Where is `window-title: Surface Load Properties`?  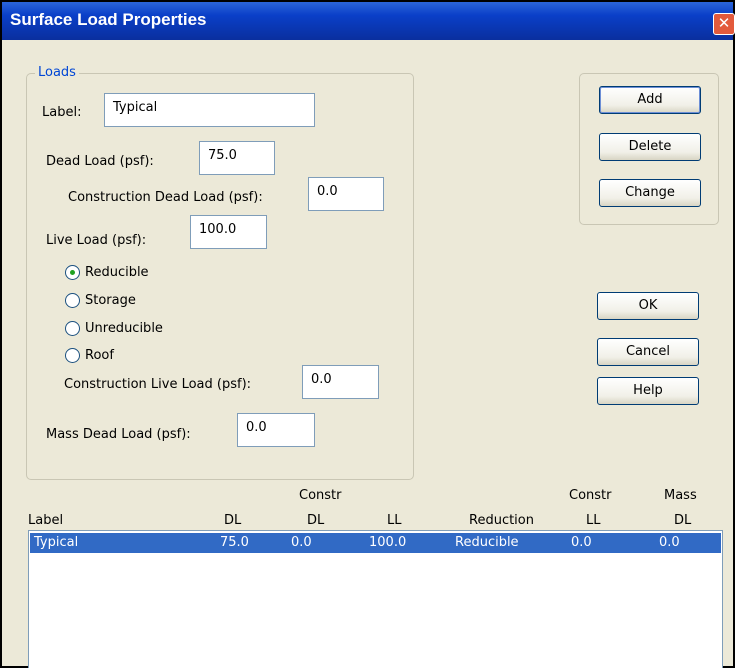
window-title: Surface Load Properties is located at coordinates (108, 19).